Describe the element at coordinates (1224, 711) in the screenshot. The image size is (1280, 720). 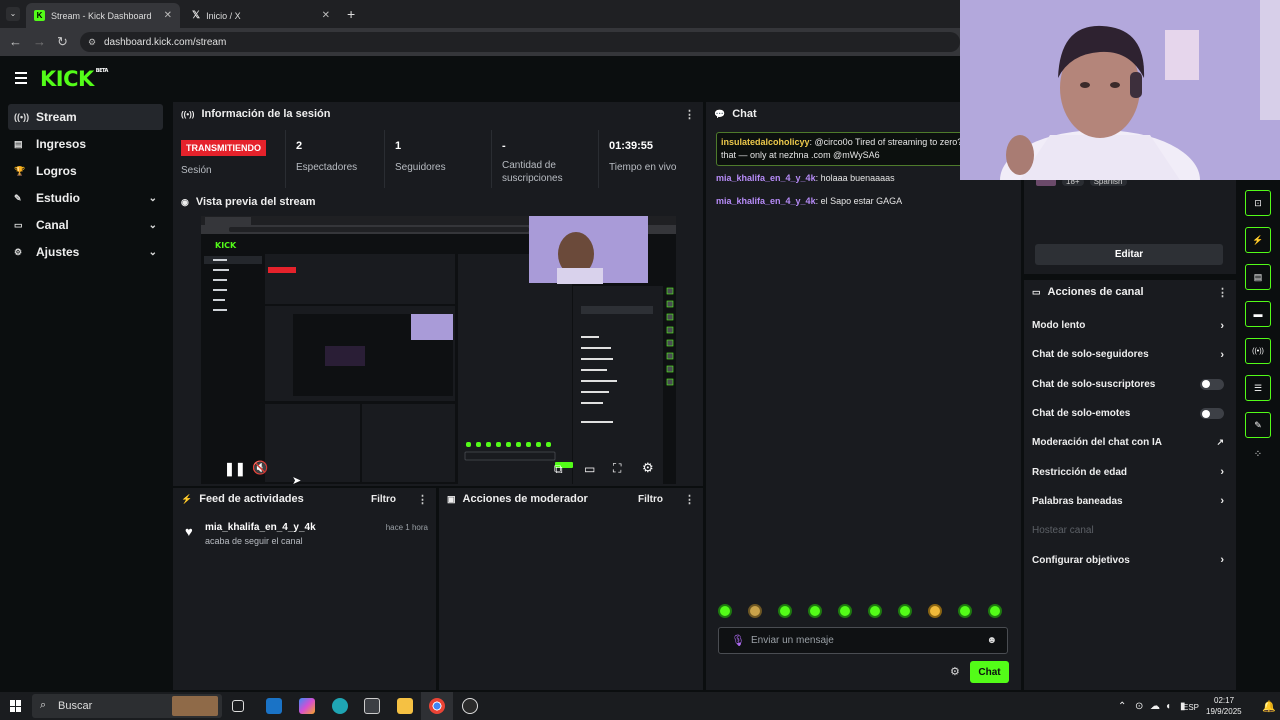
I see `clock-date: 19/9/2025` at that location.